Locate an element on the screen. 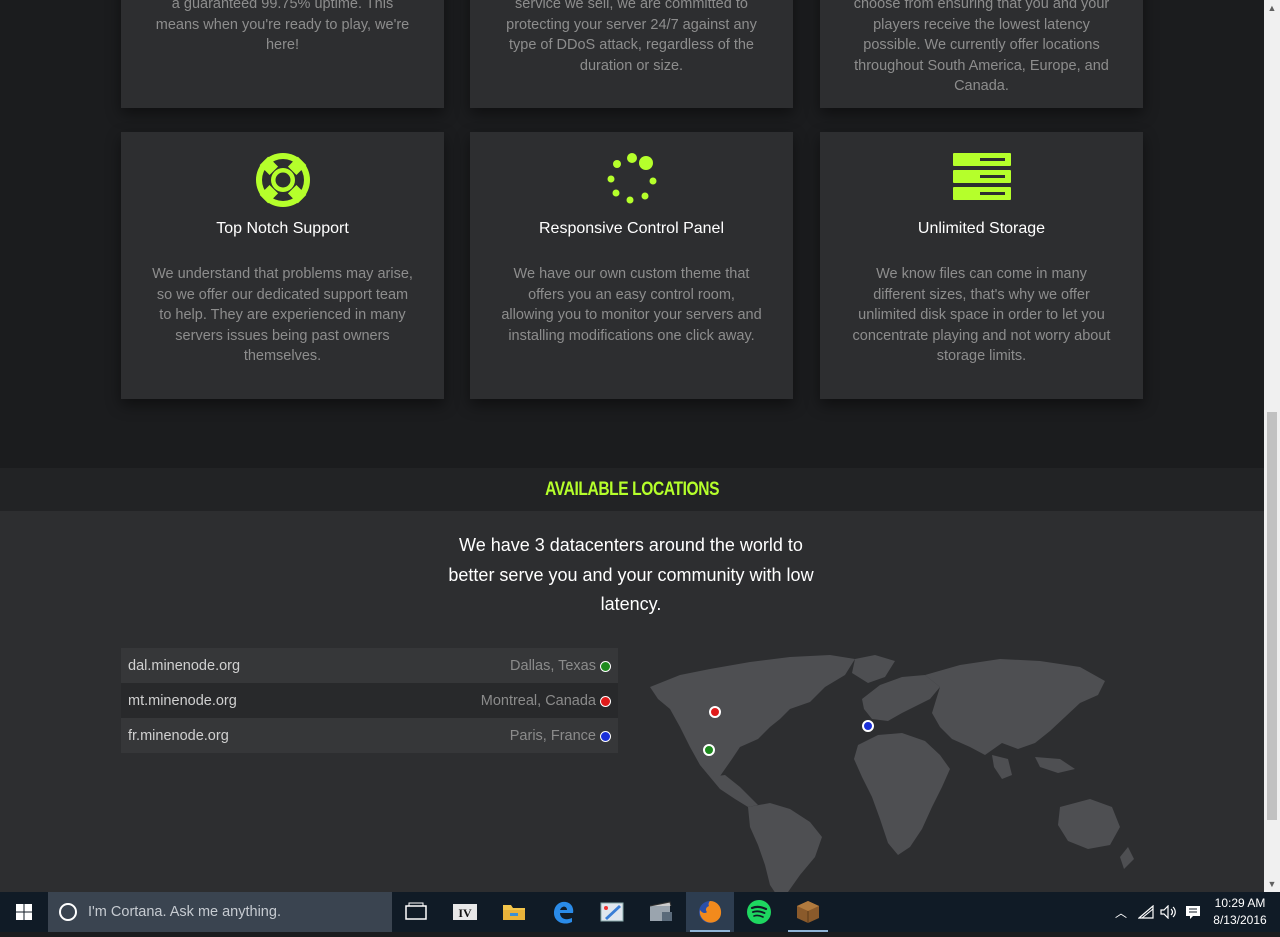 Image resolution: width=1280 pixels, height=937 pixels. page-scrollbar: ▲ ▼ is located at coordinates (1272, 446).